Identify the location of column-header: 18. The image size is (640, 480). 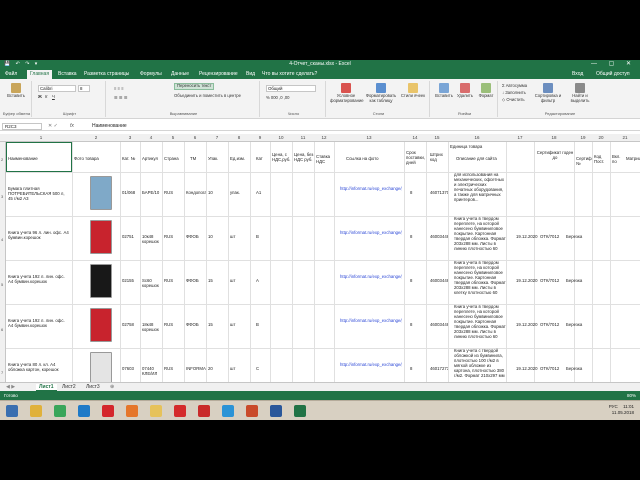
(554, 137).